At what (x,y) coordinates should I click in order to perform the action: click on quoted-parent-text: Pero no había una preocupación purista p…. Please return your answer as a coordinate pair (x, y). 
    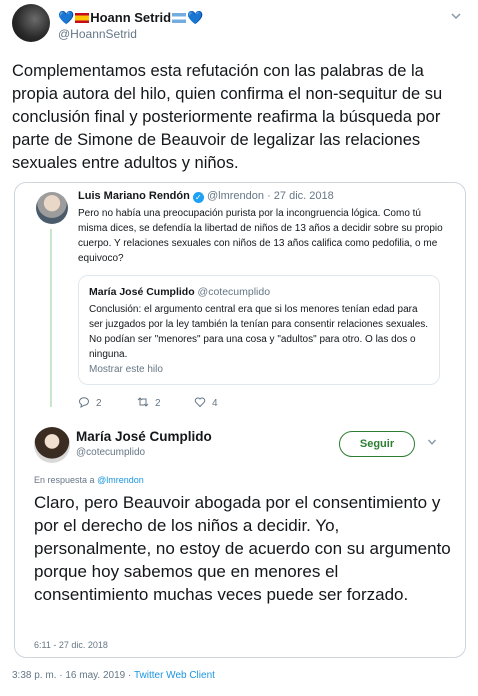
    Looking at the image, I should click on (260, 236).